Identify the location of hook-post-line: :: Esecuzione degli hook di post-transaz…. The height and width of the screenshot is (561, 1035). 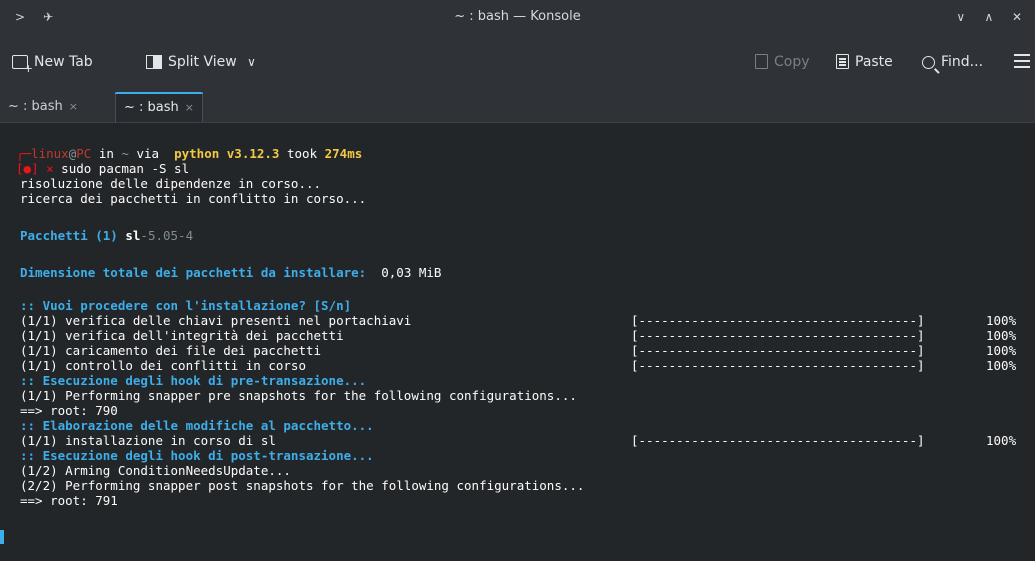
(197, 455).